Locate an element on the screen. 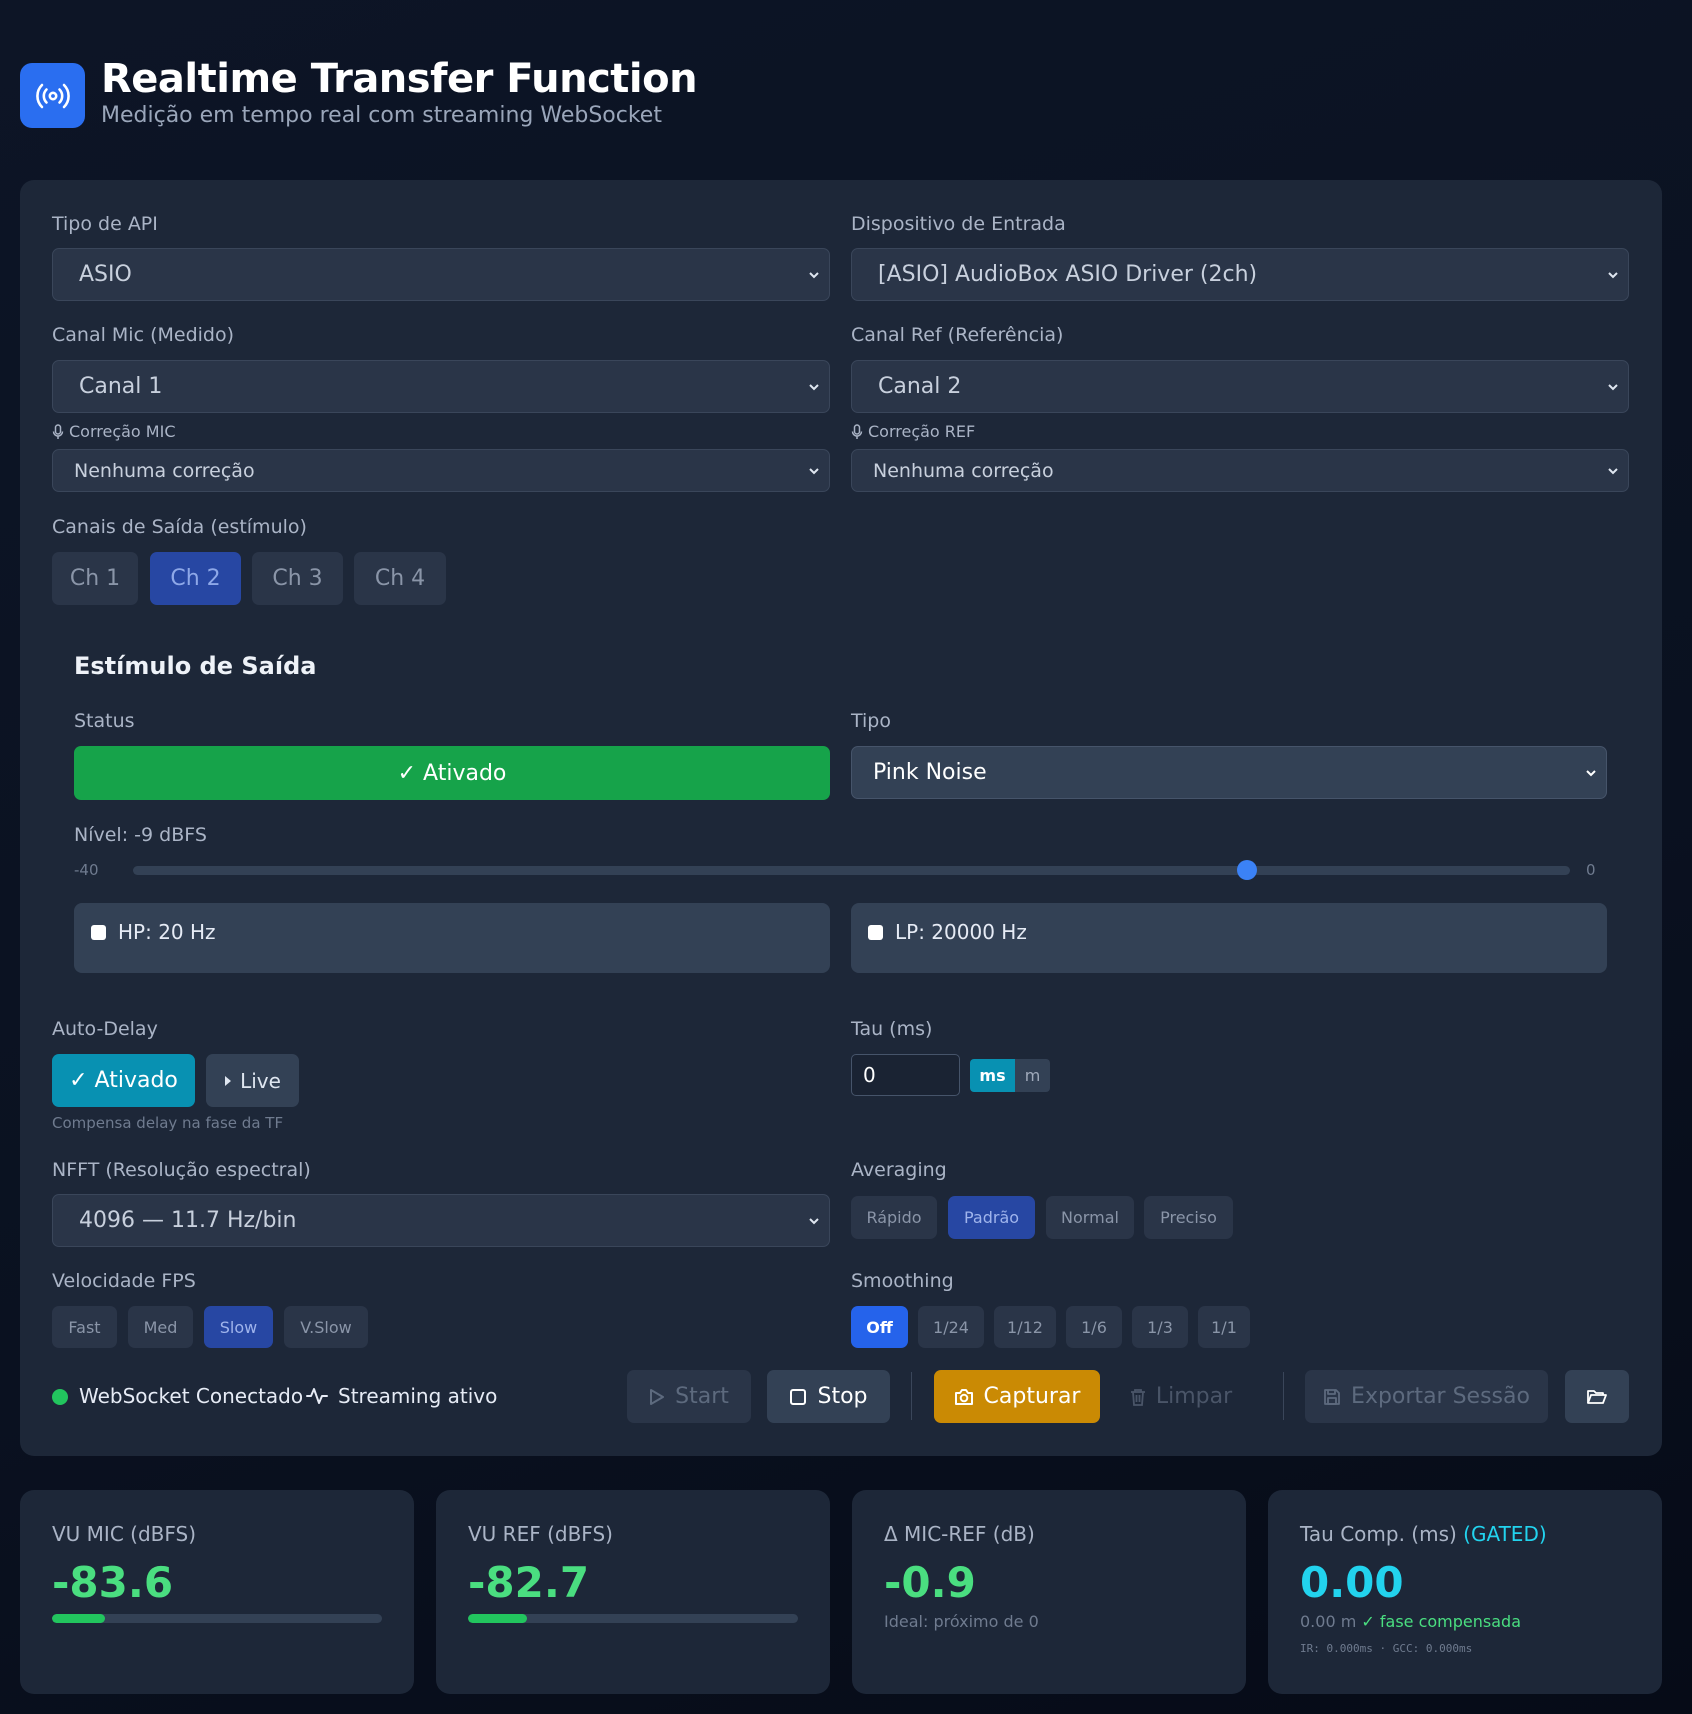 Image resolution: width=1692 pixels, height=1714 pixels. stimulus-type-select: Pink Noise is located at coordinates (1229, 772).